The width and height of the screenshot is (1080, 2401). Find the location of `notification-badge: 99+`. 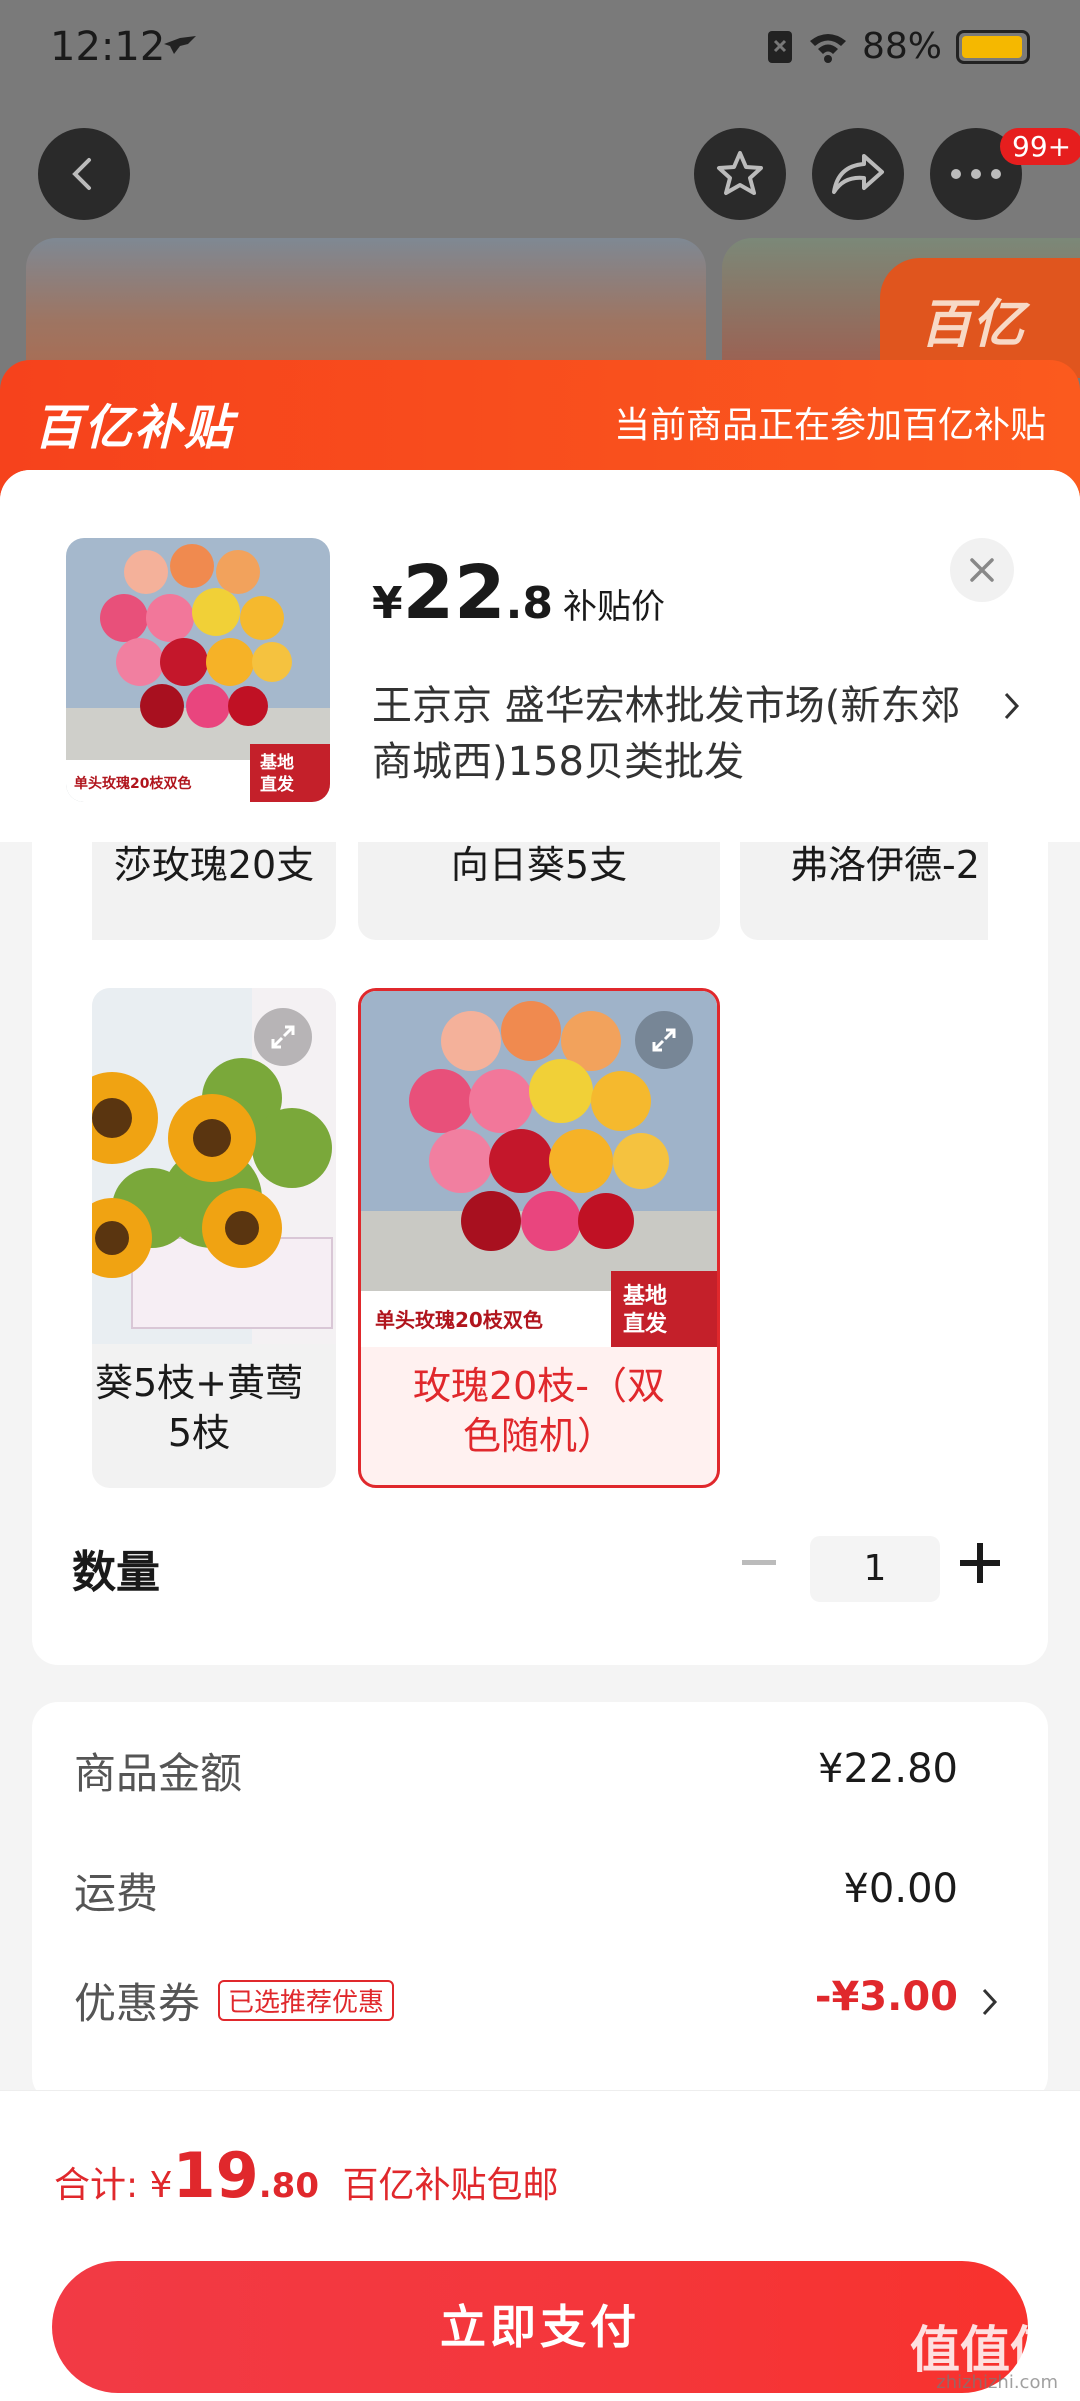

notification-badge: 99+ is located at coordinates (1040, 146).